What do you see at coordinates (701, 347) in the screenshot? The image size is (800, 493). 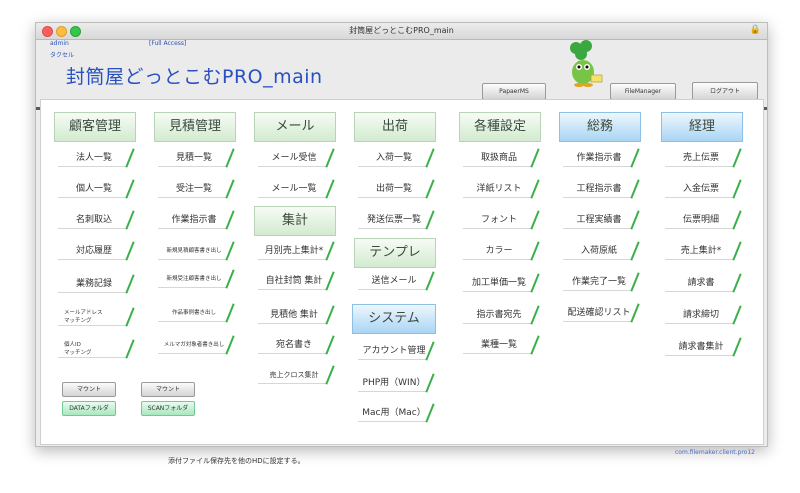 I see `menu-invoice-summary: 請求書集計` at bounding box center [701, 347].